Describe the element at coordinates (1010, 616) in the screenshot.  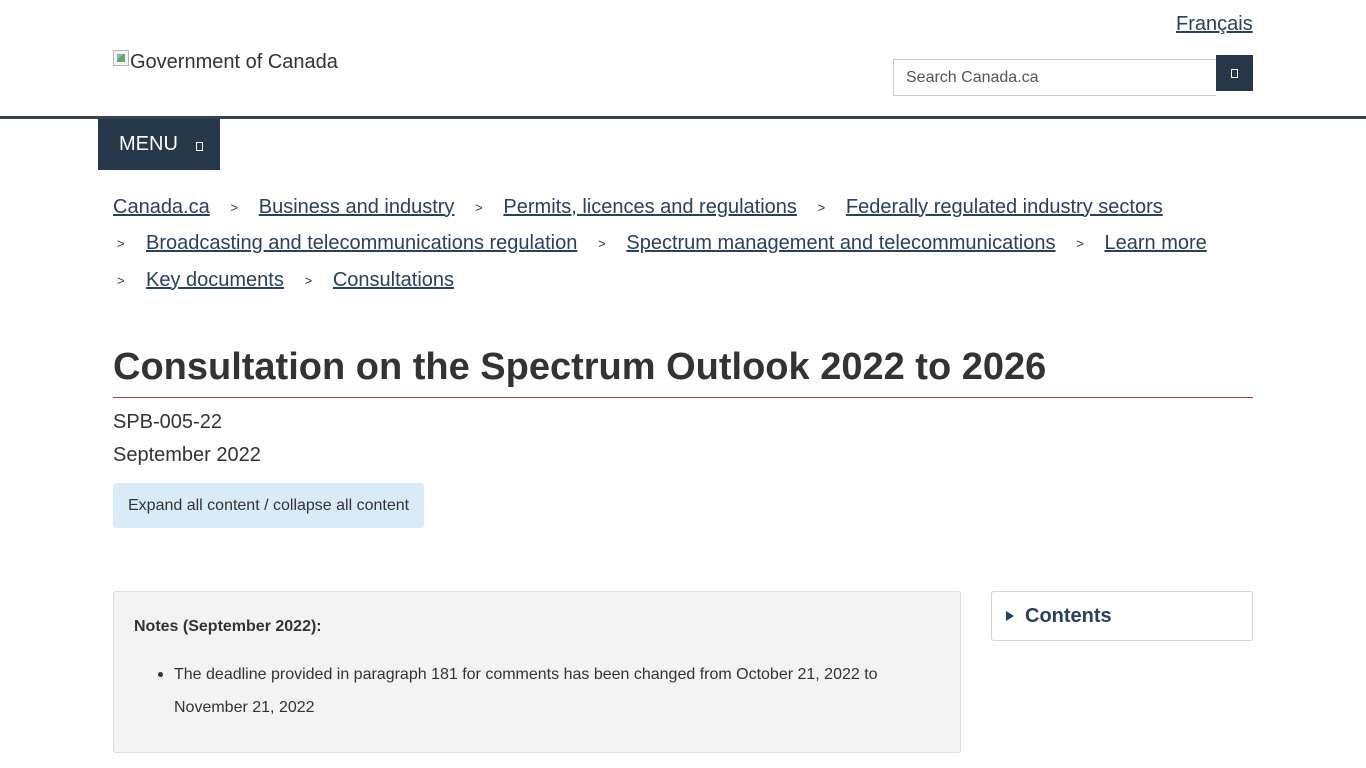
I see `expand-triangle-icon` at that location.